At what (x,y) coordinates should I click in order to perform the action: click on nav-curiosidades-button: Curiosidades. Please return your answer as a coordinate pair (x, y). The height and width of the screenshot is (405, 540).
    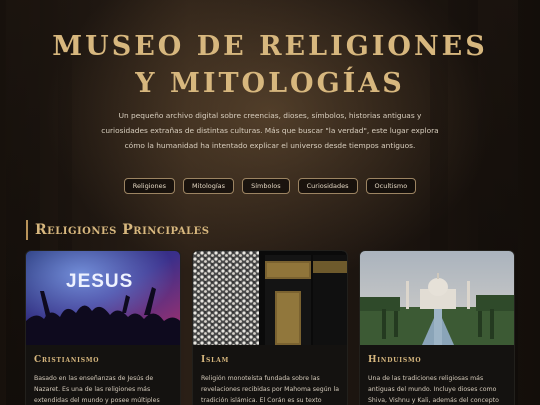
    Looking at the image, I should click on (327, 186).